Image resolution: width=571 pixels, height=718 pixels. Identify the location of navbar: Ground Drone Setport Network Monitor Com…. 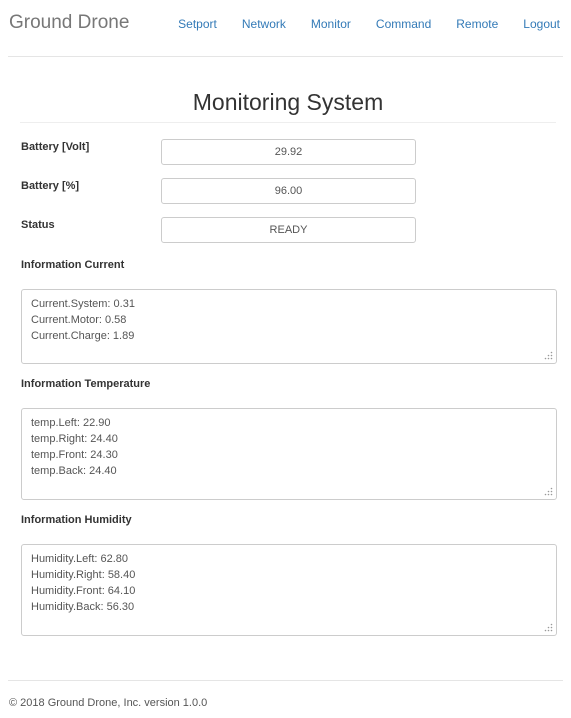
(285, 28).